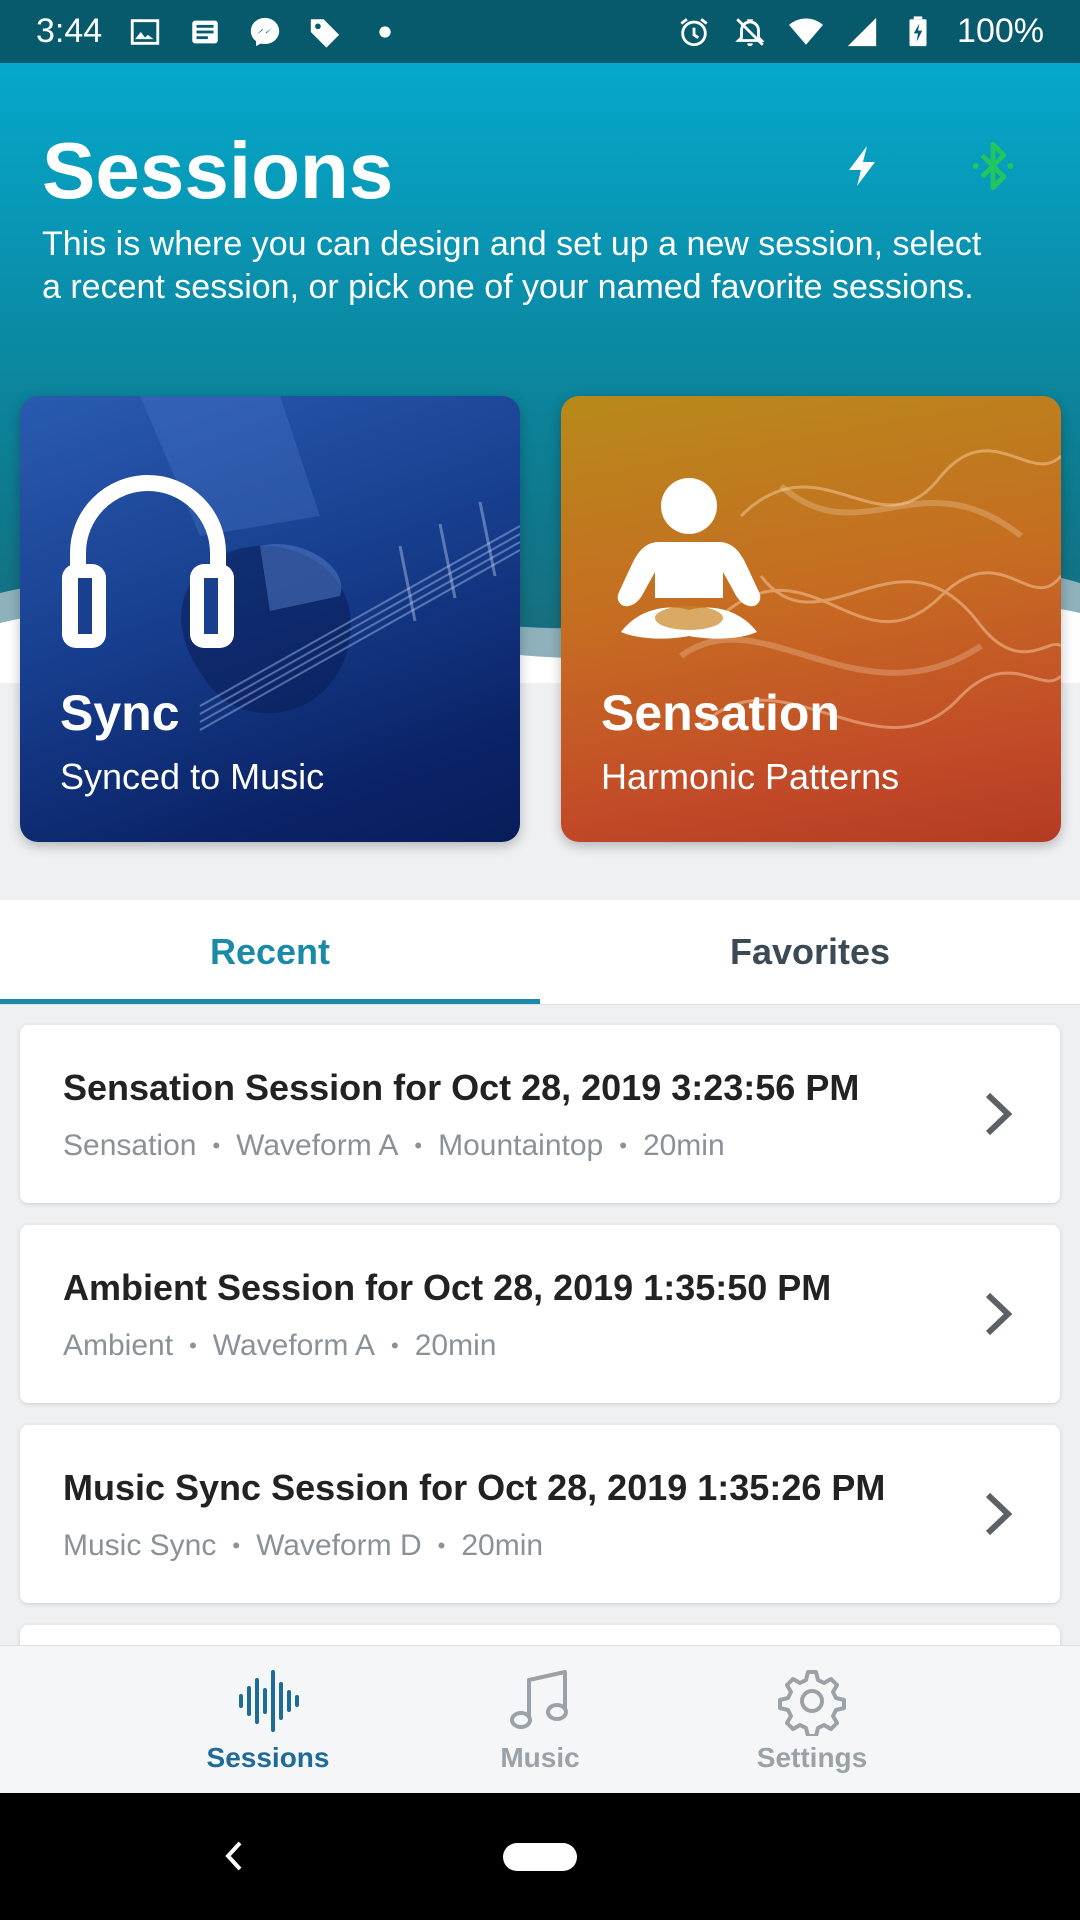 This screenshot has height=1920, width=1080. What do you see at coordinates (862, 32) in the screenshot?
I see `signal-icon` at bounding box center [862, 32].